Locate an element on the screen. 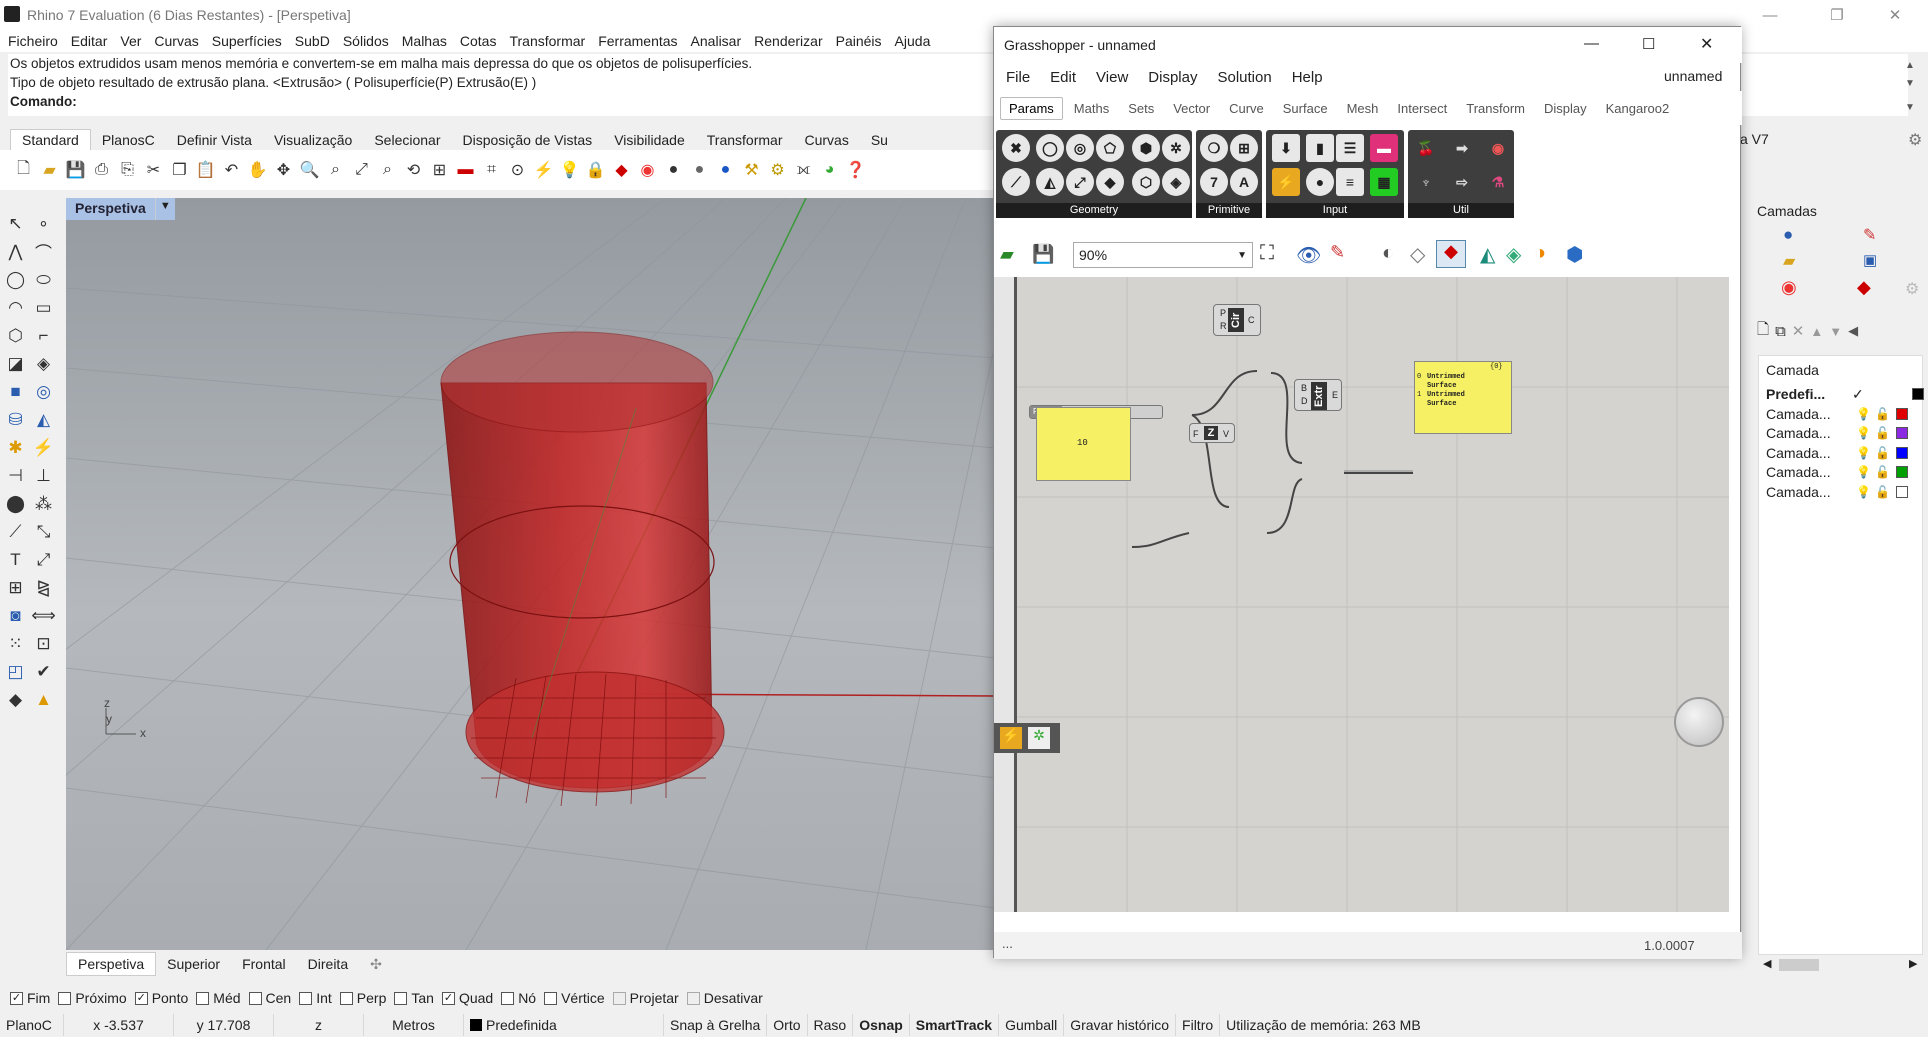 The height and width of the screenshot is (1037, 1928). checkbox-icon: ✓ is located at coordinates (16, 998).